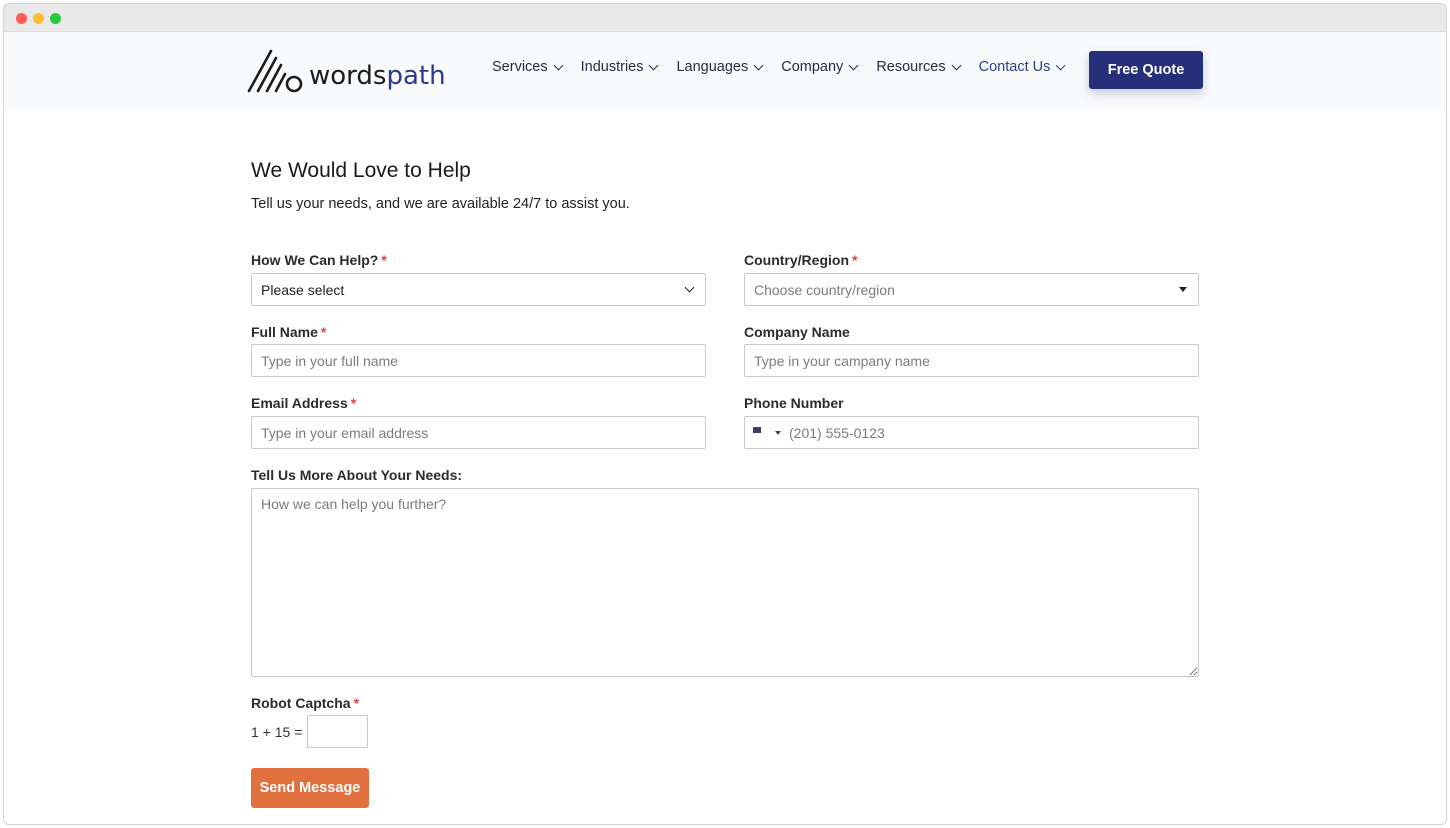 This screenshot has height=828, width=1450. I want to click on minimize-window-button, so click(38, 18).